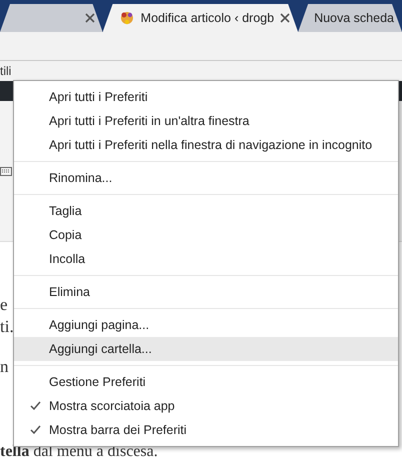 The width and height of the screenshot is (402, 457). Describe the element at coordinates (206, 259) in the screenshot. I see `menu-item: Incolla` at that location.